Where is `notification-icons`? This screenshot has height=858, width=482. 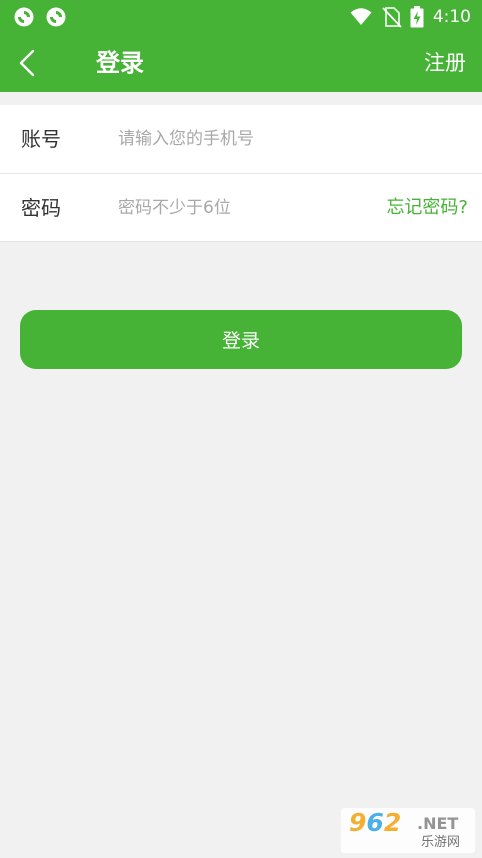 notification-icons is located at coordinates (40, 17).